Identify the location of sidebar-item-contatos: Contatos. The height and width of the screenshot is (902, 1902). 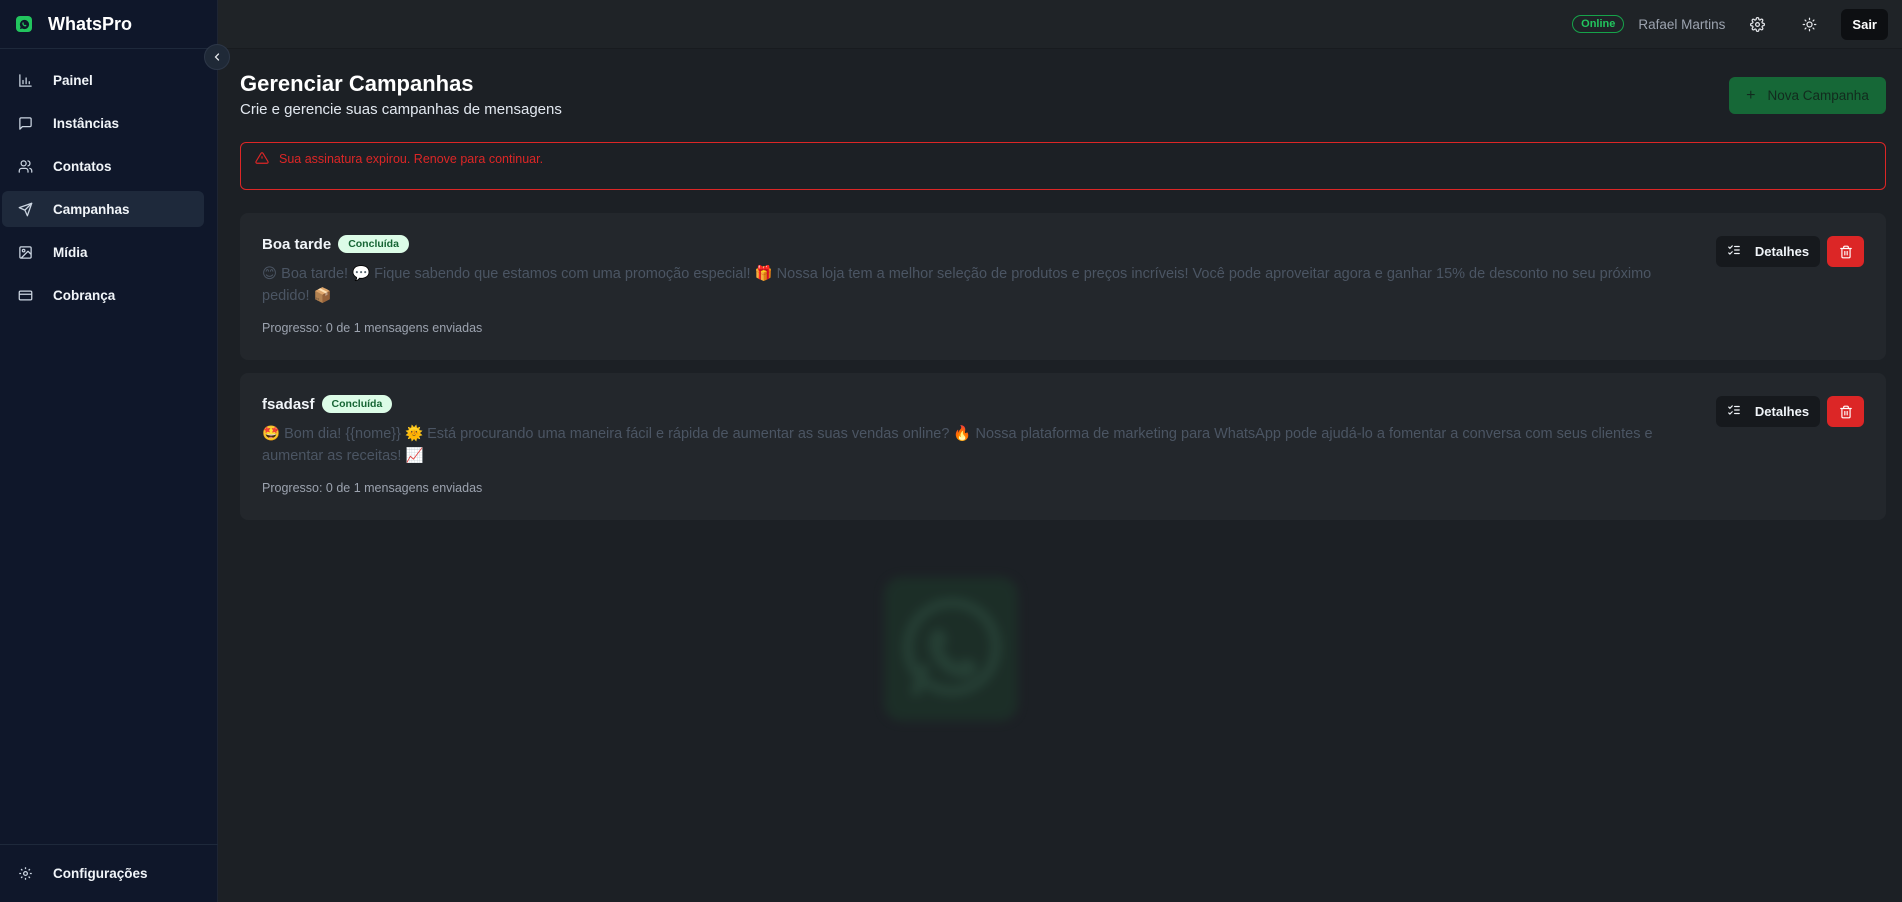
(103, 166).